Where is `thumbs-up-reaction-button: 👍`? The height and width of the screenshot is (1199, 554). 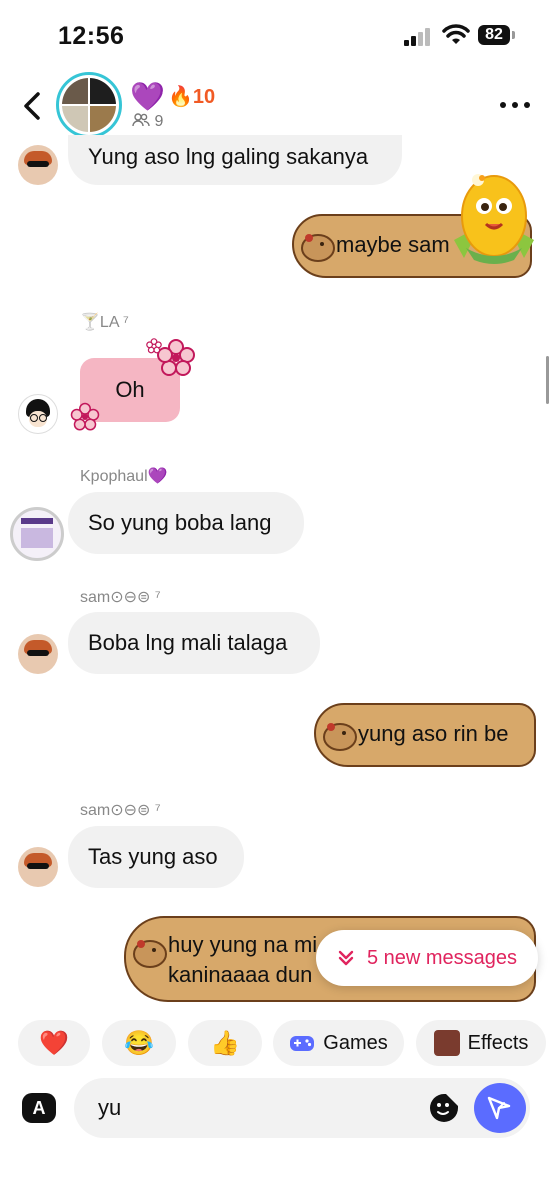
thumbs-up-reaction-button: 👍 is located at coordinates (225, 1043).